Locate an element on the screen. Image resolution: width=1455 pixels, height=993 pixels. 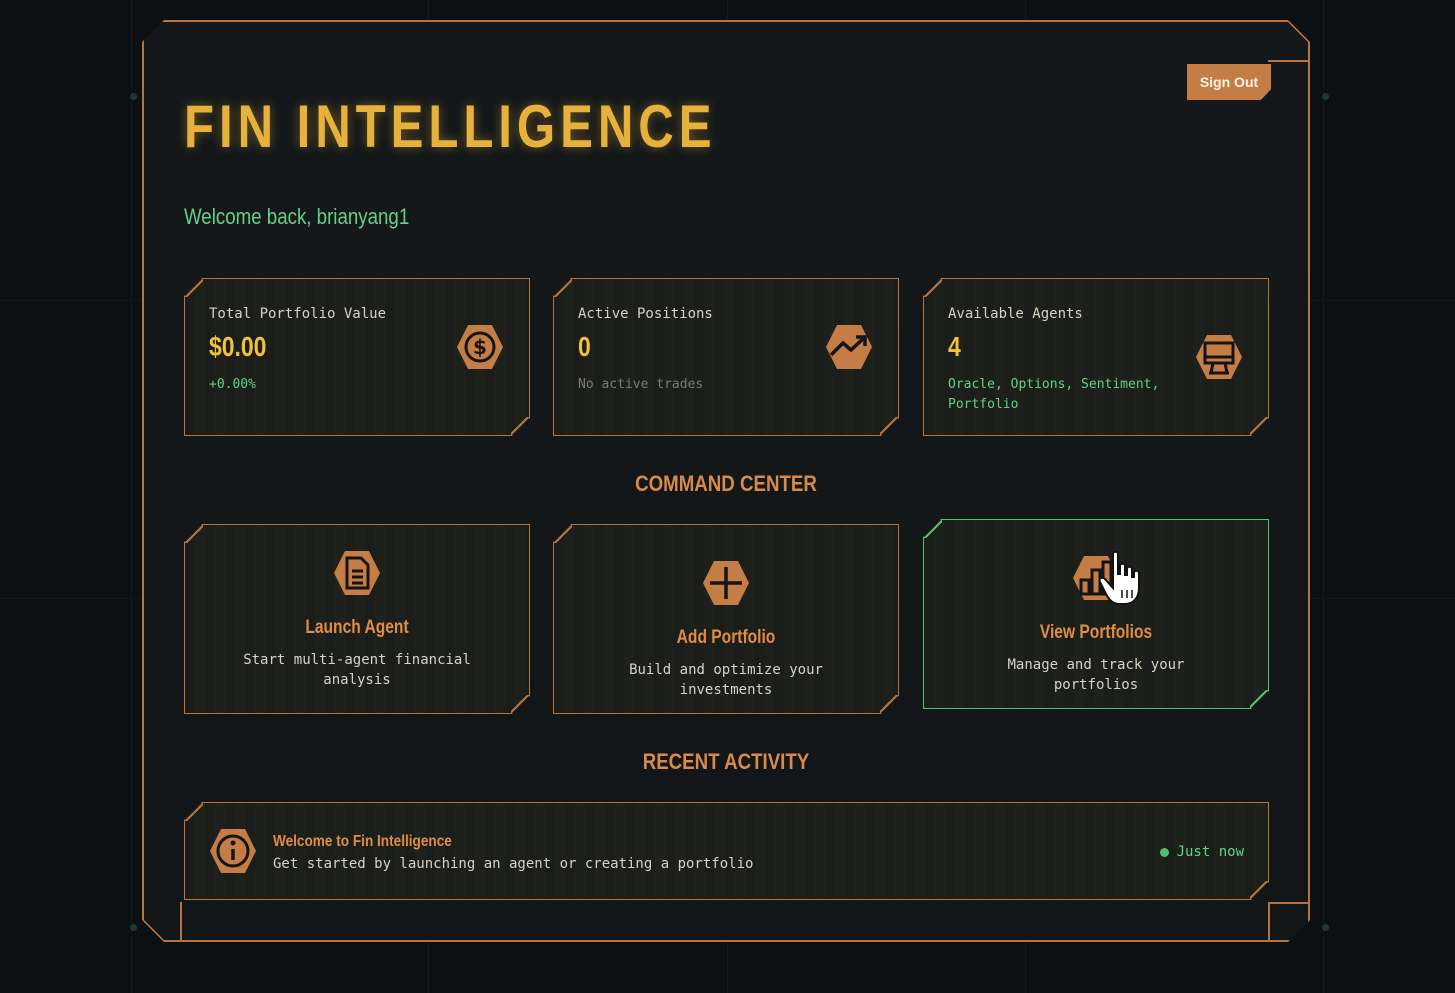
stat-value: 4 is located at coordinates (954, 346).